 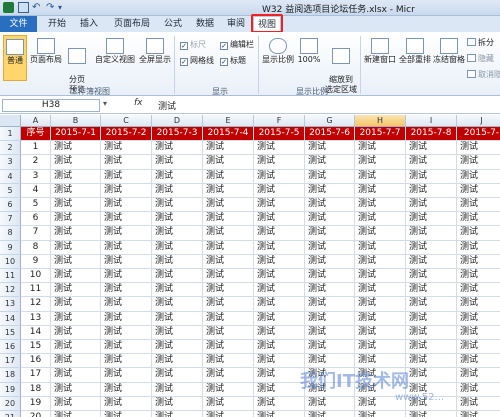 What do you see at coordinates (36, 205) in the screenshot?
I see `sequence-cell: 5` at bounding box center [36, 205].